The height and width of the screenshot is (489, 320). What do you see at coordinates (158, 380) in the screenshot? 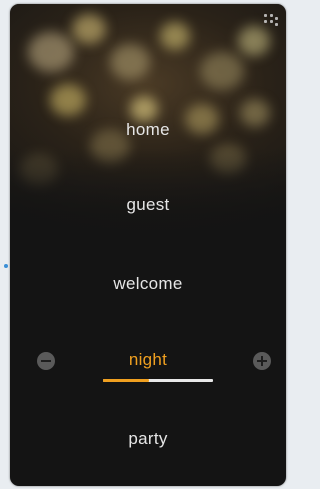
I see `scene-level-slider` at bounding box center [158, 380].